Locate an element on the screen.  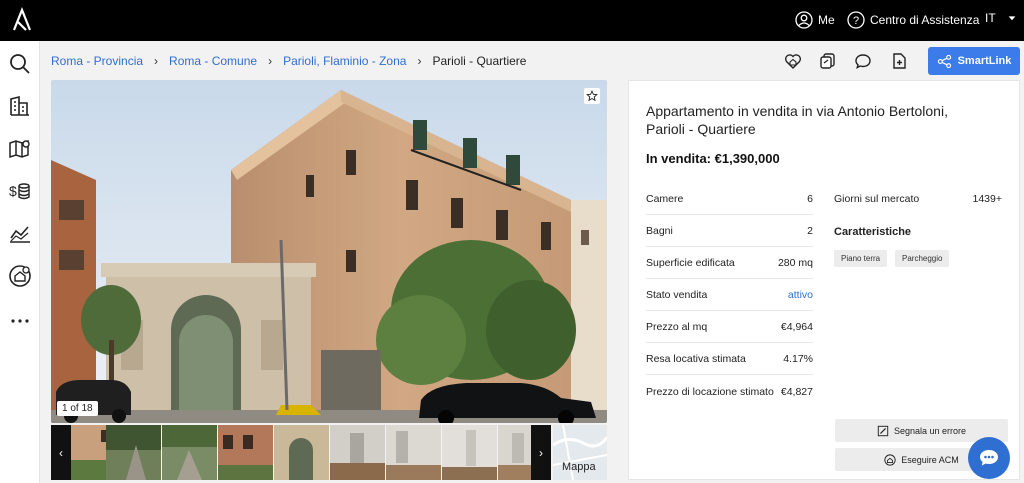
detail-row-resa: Resa locativa stimata 4.17% is located at coordinates (729, 359).